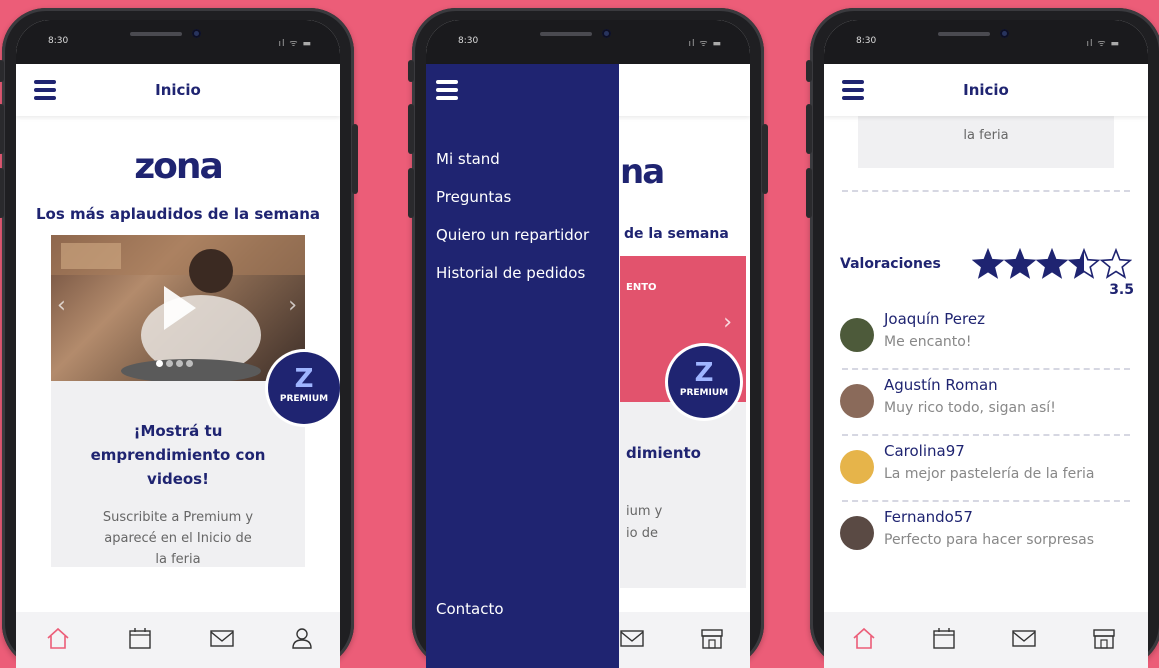 This screenshot has height=668, width=1159. What do you see at coordinates (473, 197) in the screenshot?
I see `menu-item-preguntas: Preguntas` at bounding box center [473, 197].